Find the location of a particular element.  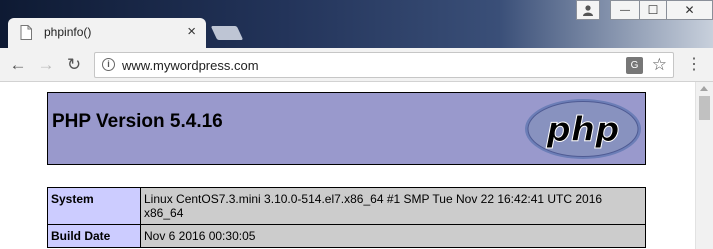

browser-menu-icon: ⋮ is located at coordinates (694, 65).